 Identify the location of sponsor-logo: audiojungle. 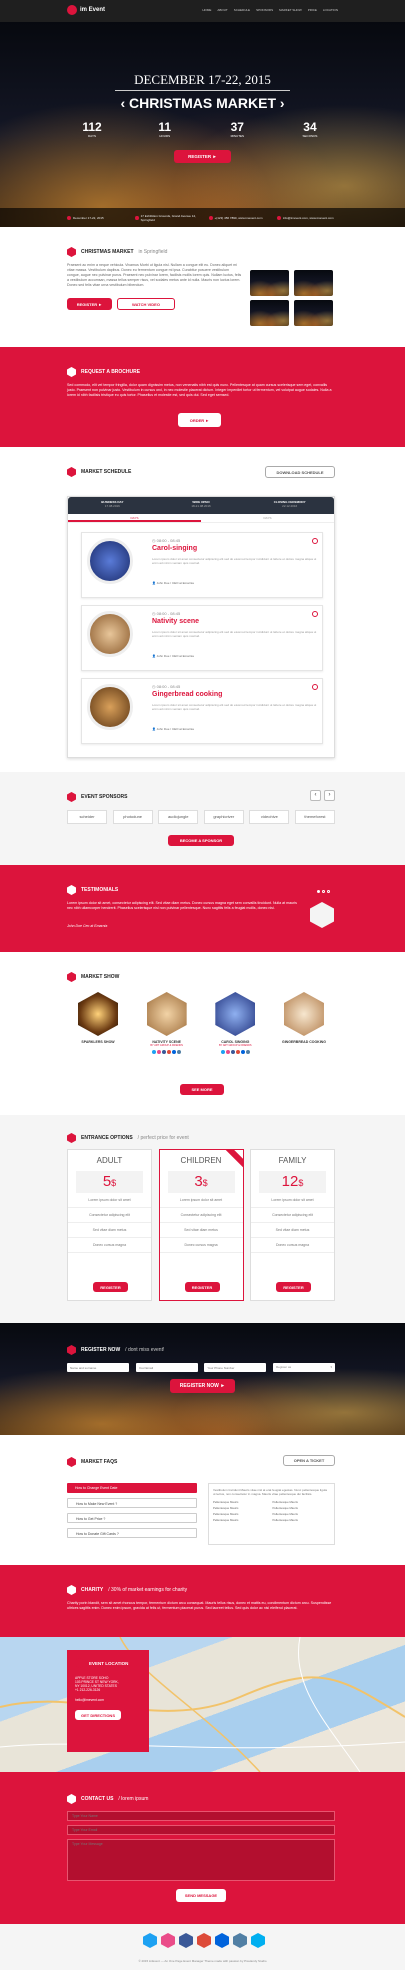
(178, 817).